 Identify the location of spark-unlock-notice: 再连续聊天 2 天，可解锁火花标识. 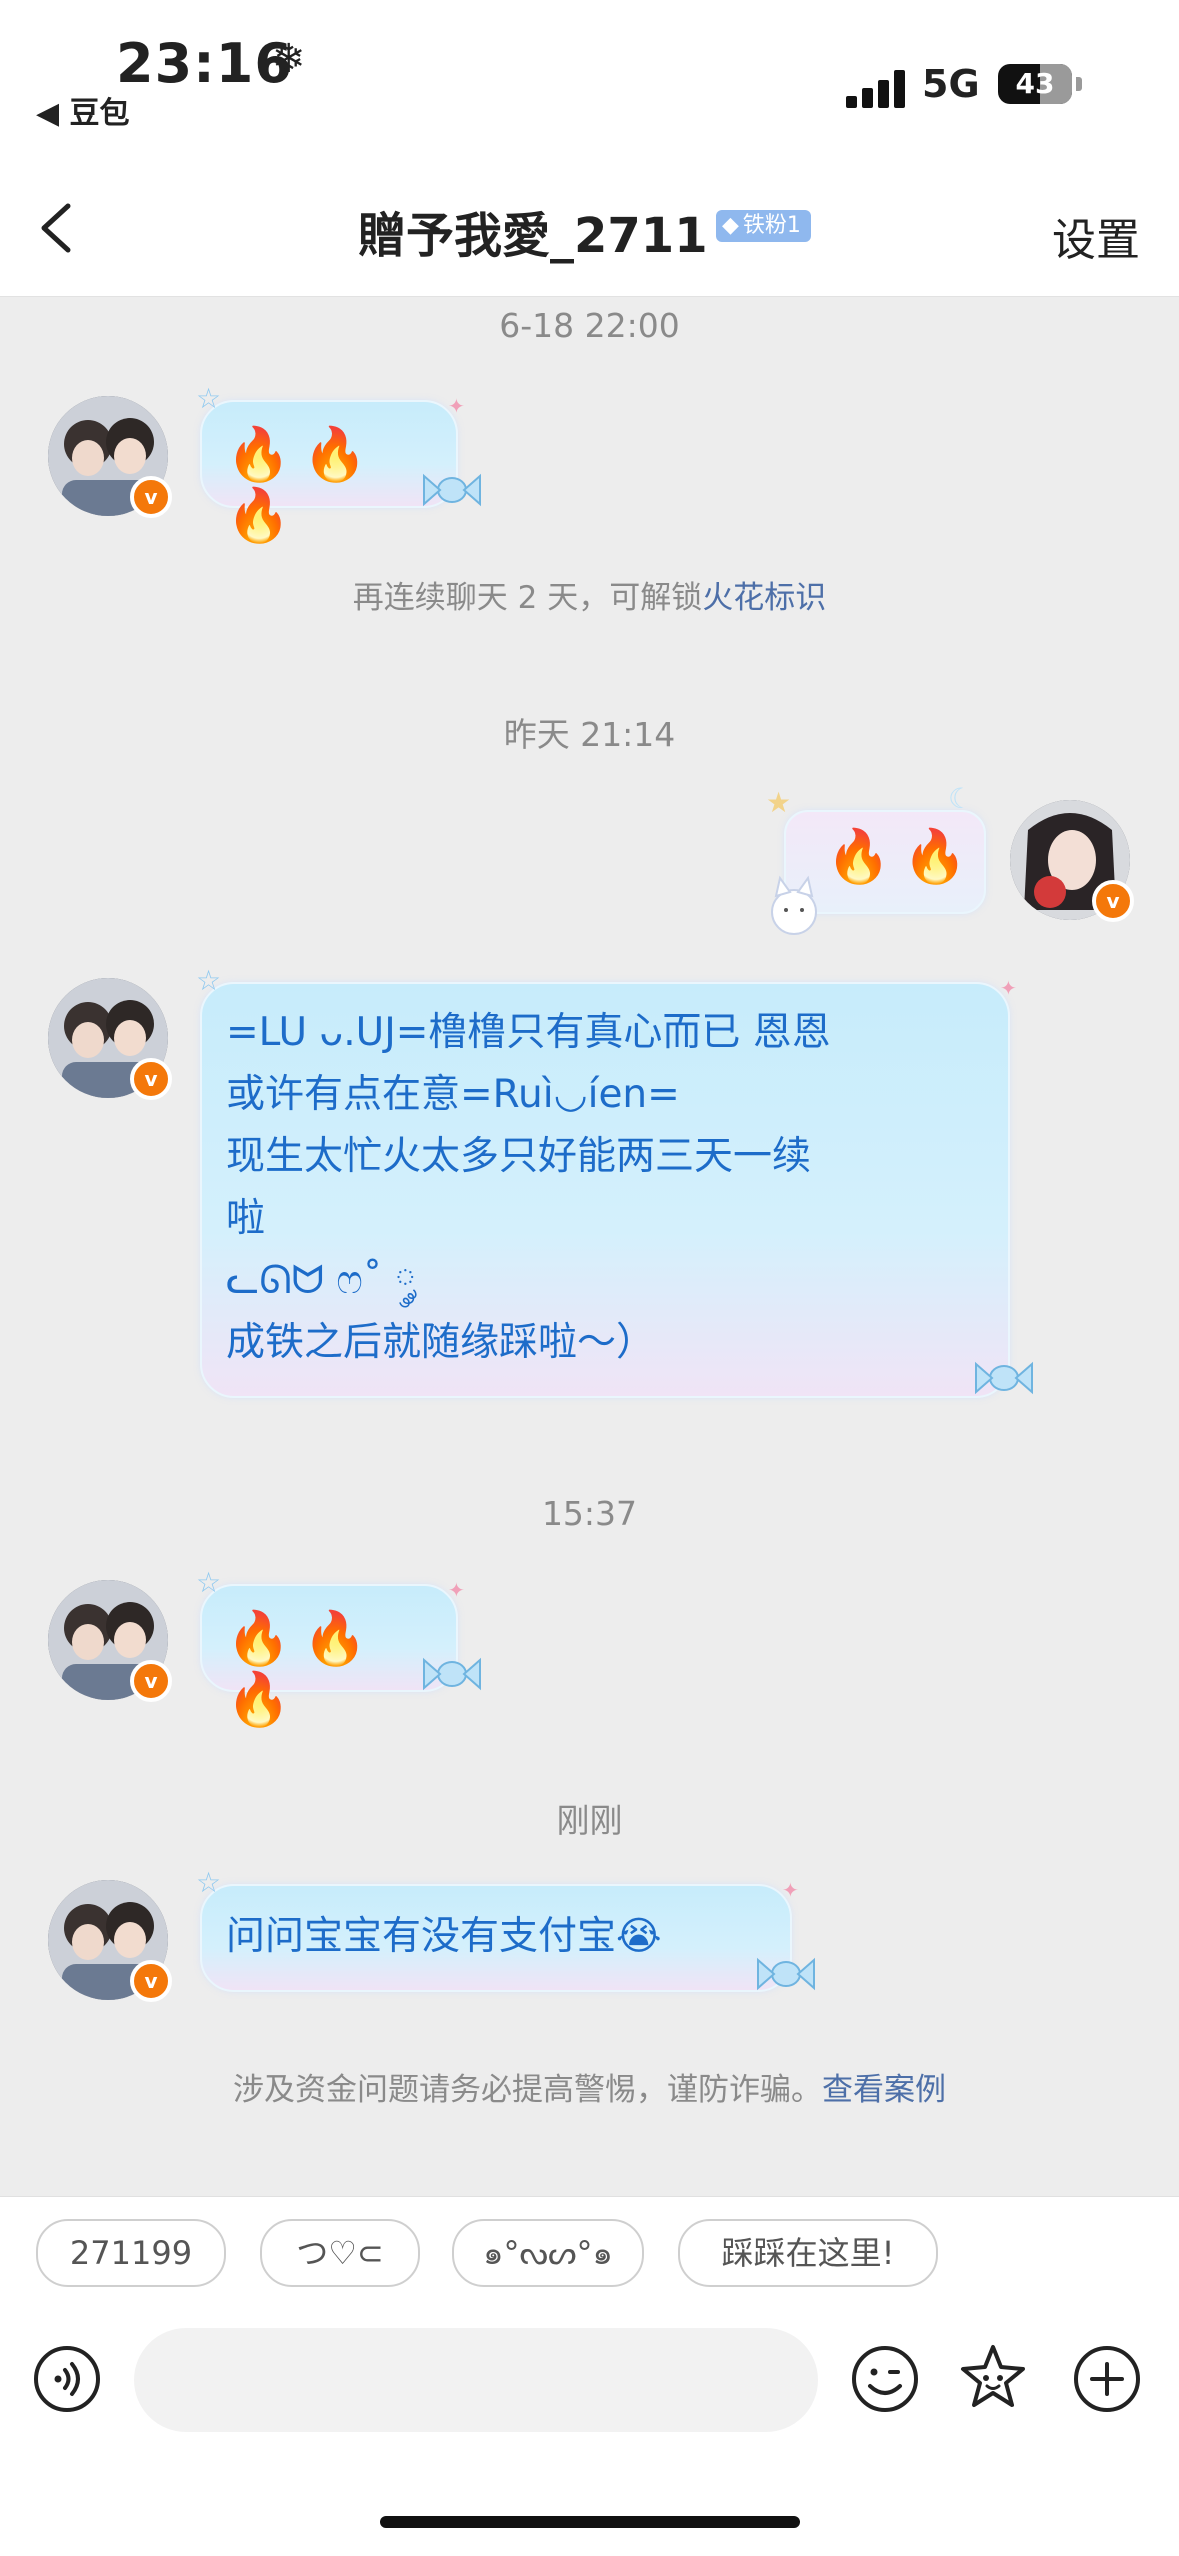
(589, 594).